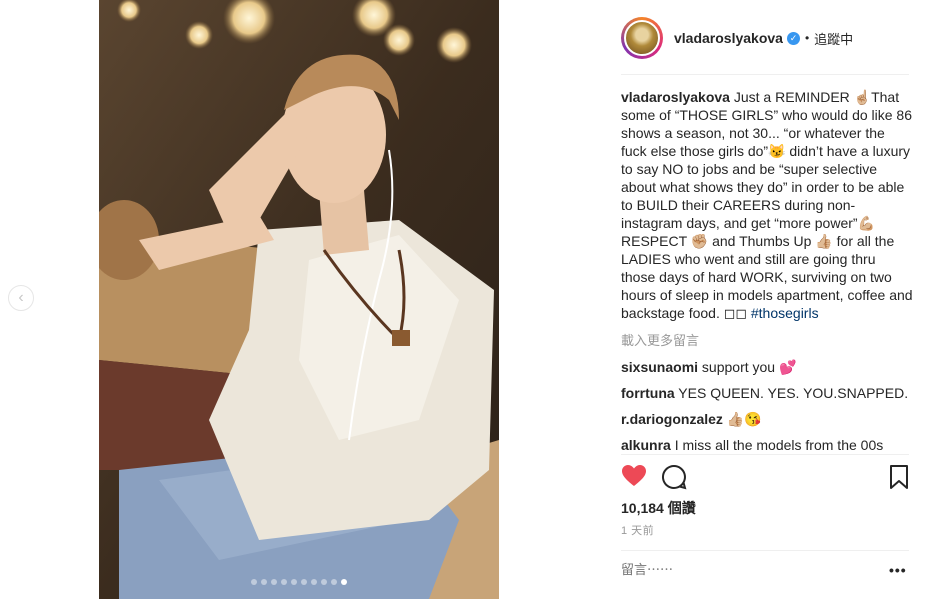 The image size is (935, 599). I want to click on header-divider, so click(765, 74).